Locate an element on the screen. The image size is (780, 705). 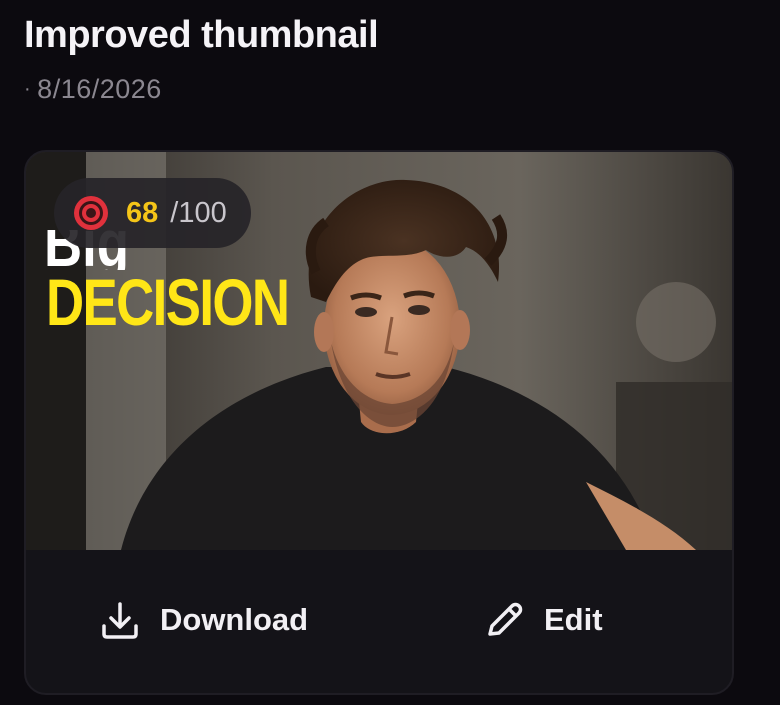
date-text: 8/16/2026 is located at coordinates (99, 89).